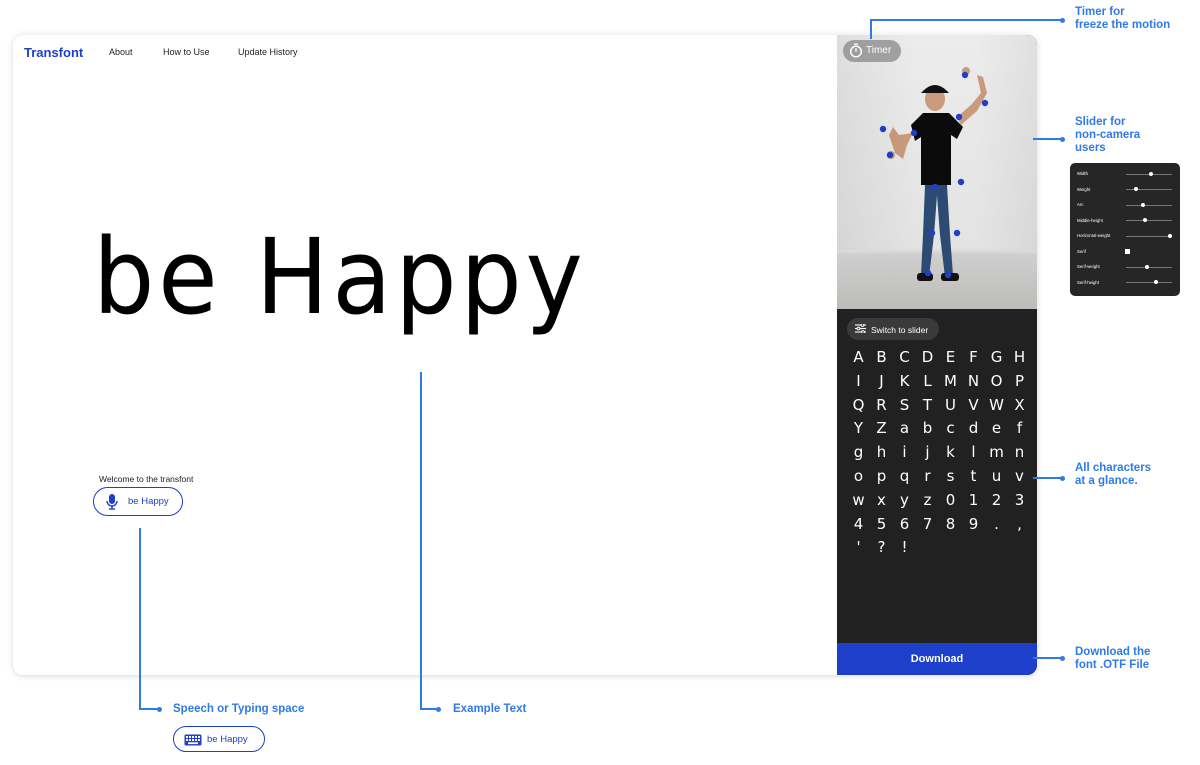  Describe the element at coordinates (950, 525) in the screenshot. I see `glyph-cell: 8` at that location.